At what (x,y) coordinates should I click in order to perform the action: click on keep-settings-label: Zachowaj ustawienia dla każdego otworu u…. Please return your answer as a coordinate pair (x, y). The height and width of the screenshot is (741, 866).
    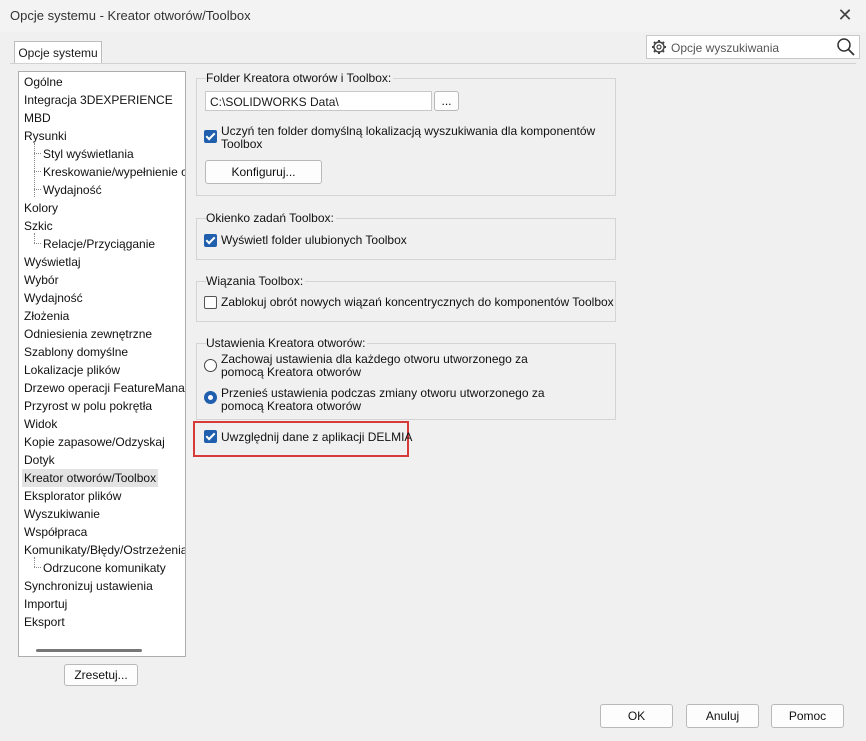
    Looking at the image, I should click on (374, 365).